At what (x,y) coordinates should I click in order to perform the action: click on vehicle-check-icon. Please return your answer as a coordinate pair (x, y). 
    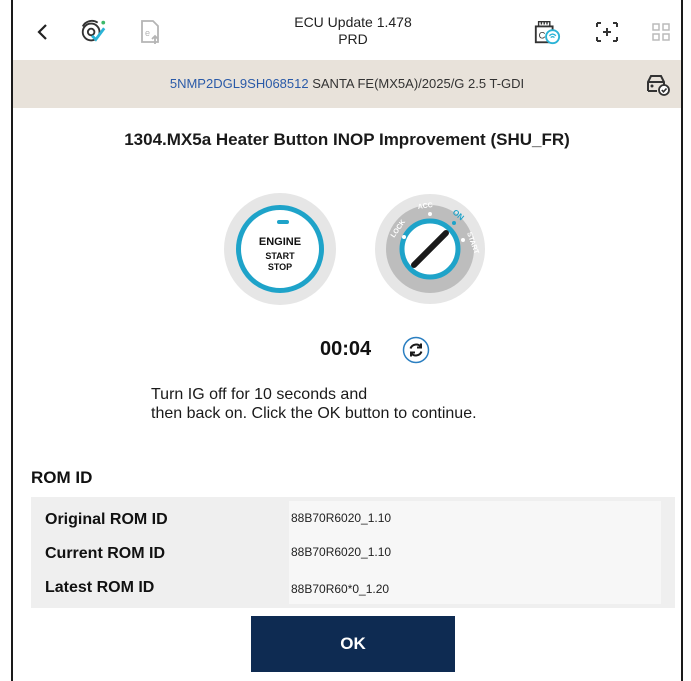
    Looking at the image, I should click on (658, 85).